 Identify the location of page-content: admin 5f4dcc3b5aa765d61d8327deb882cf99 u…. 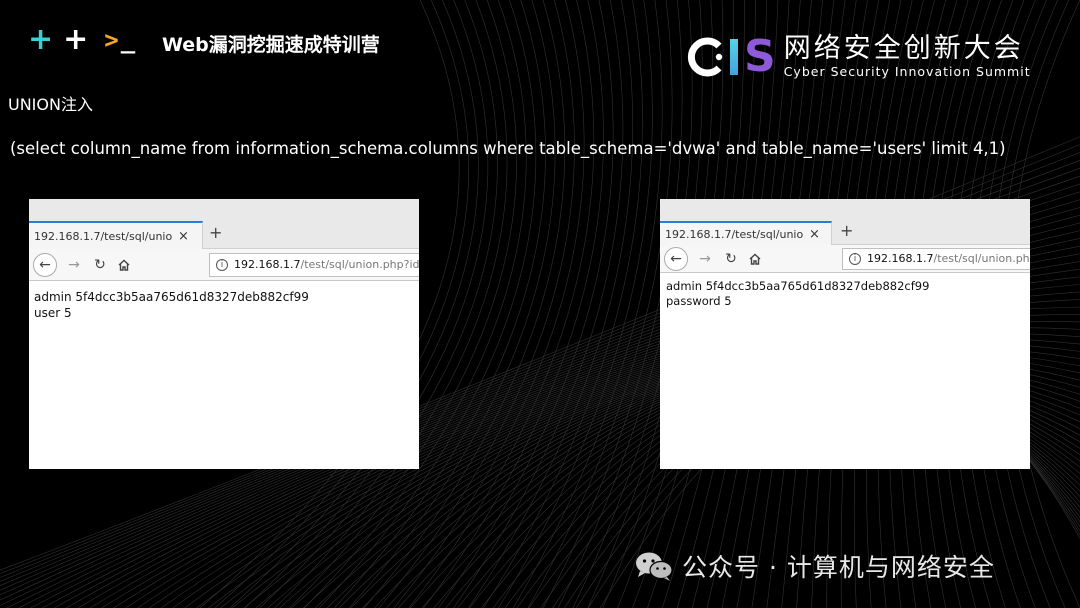
(224, 305).